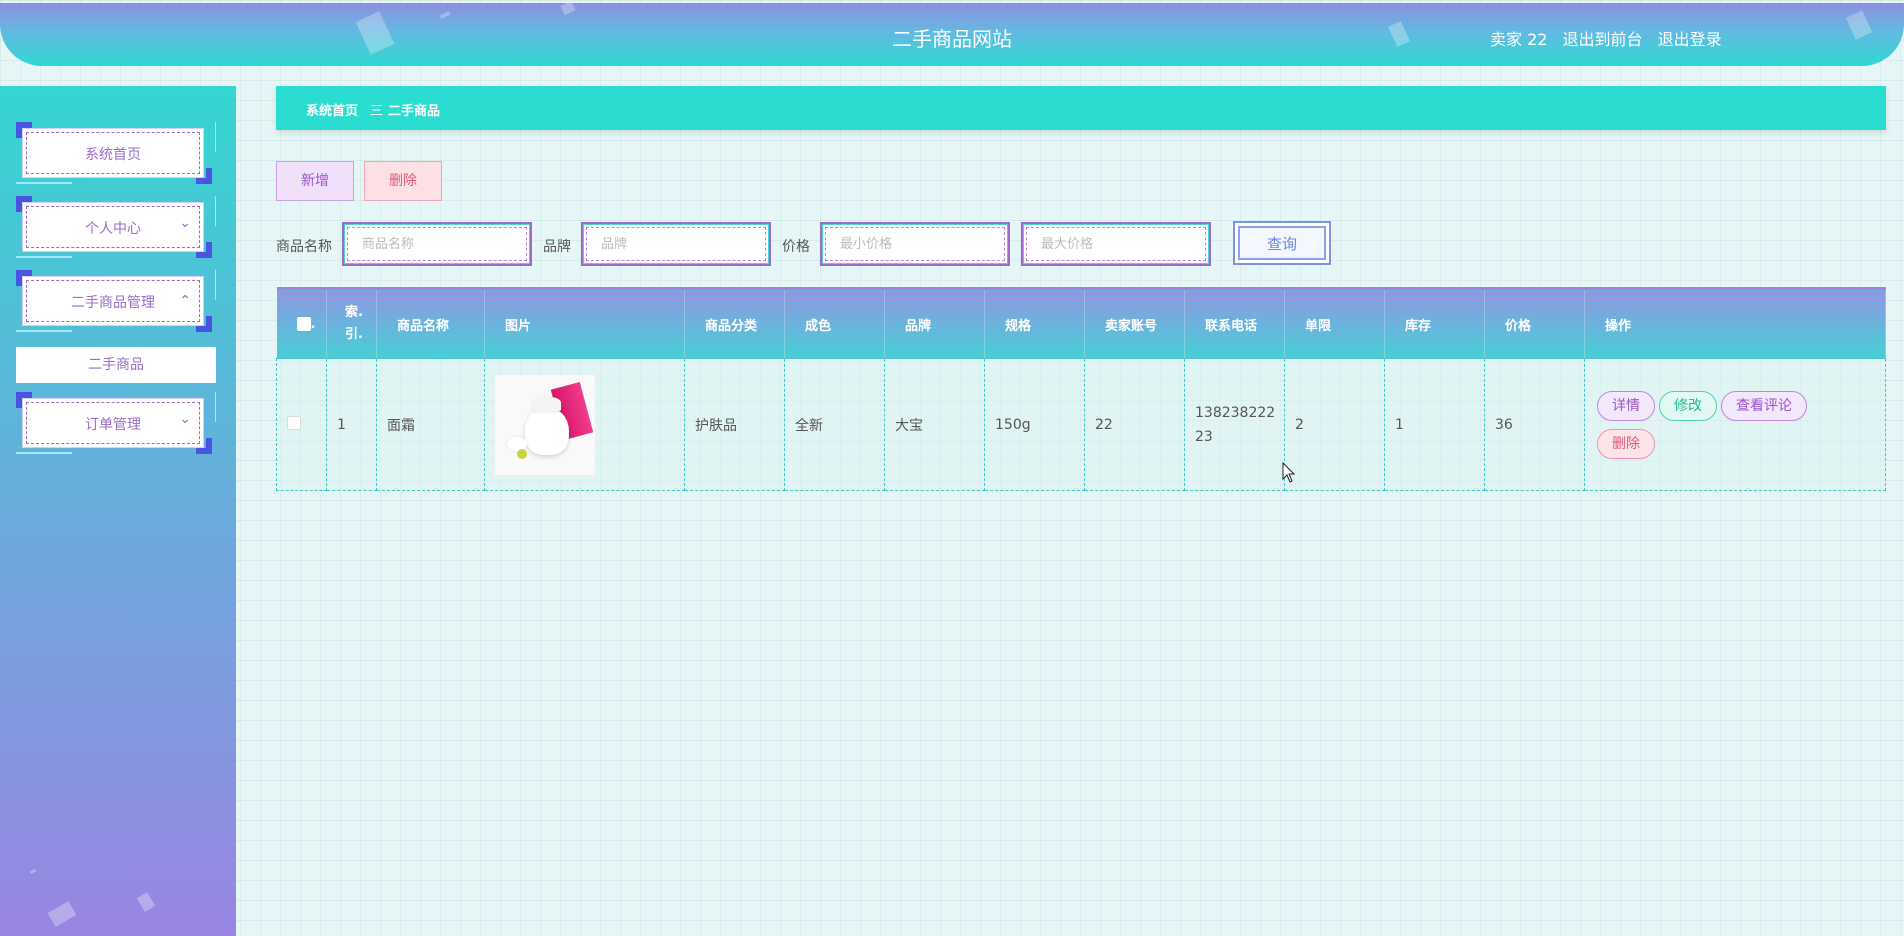 The image size is (1904, 936). I want to click on name-input-wrap, so click(437, 244).